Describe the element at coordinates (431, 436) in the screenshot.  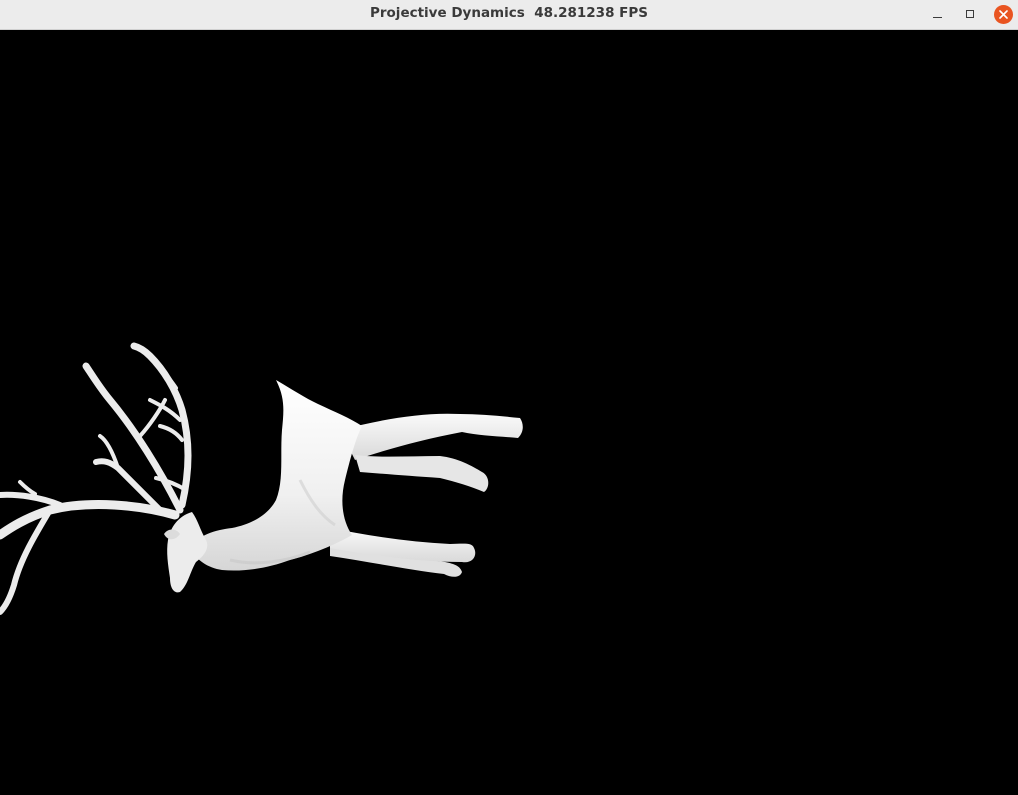
I see `deer-hind-leg-upper` at that location.